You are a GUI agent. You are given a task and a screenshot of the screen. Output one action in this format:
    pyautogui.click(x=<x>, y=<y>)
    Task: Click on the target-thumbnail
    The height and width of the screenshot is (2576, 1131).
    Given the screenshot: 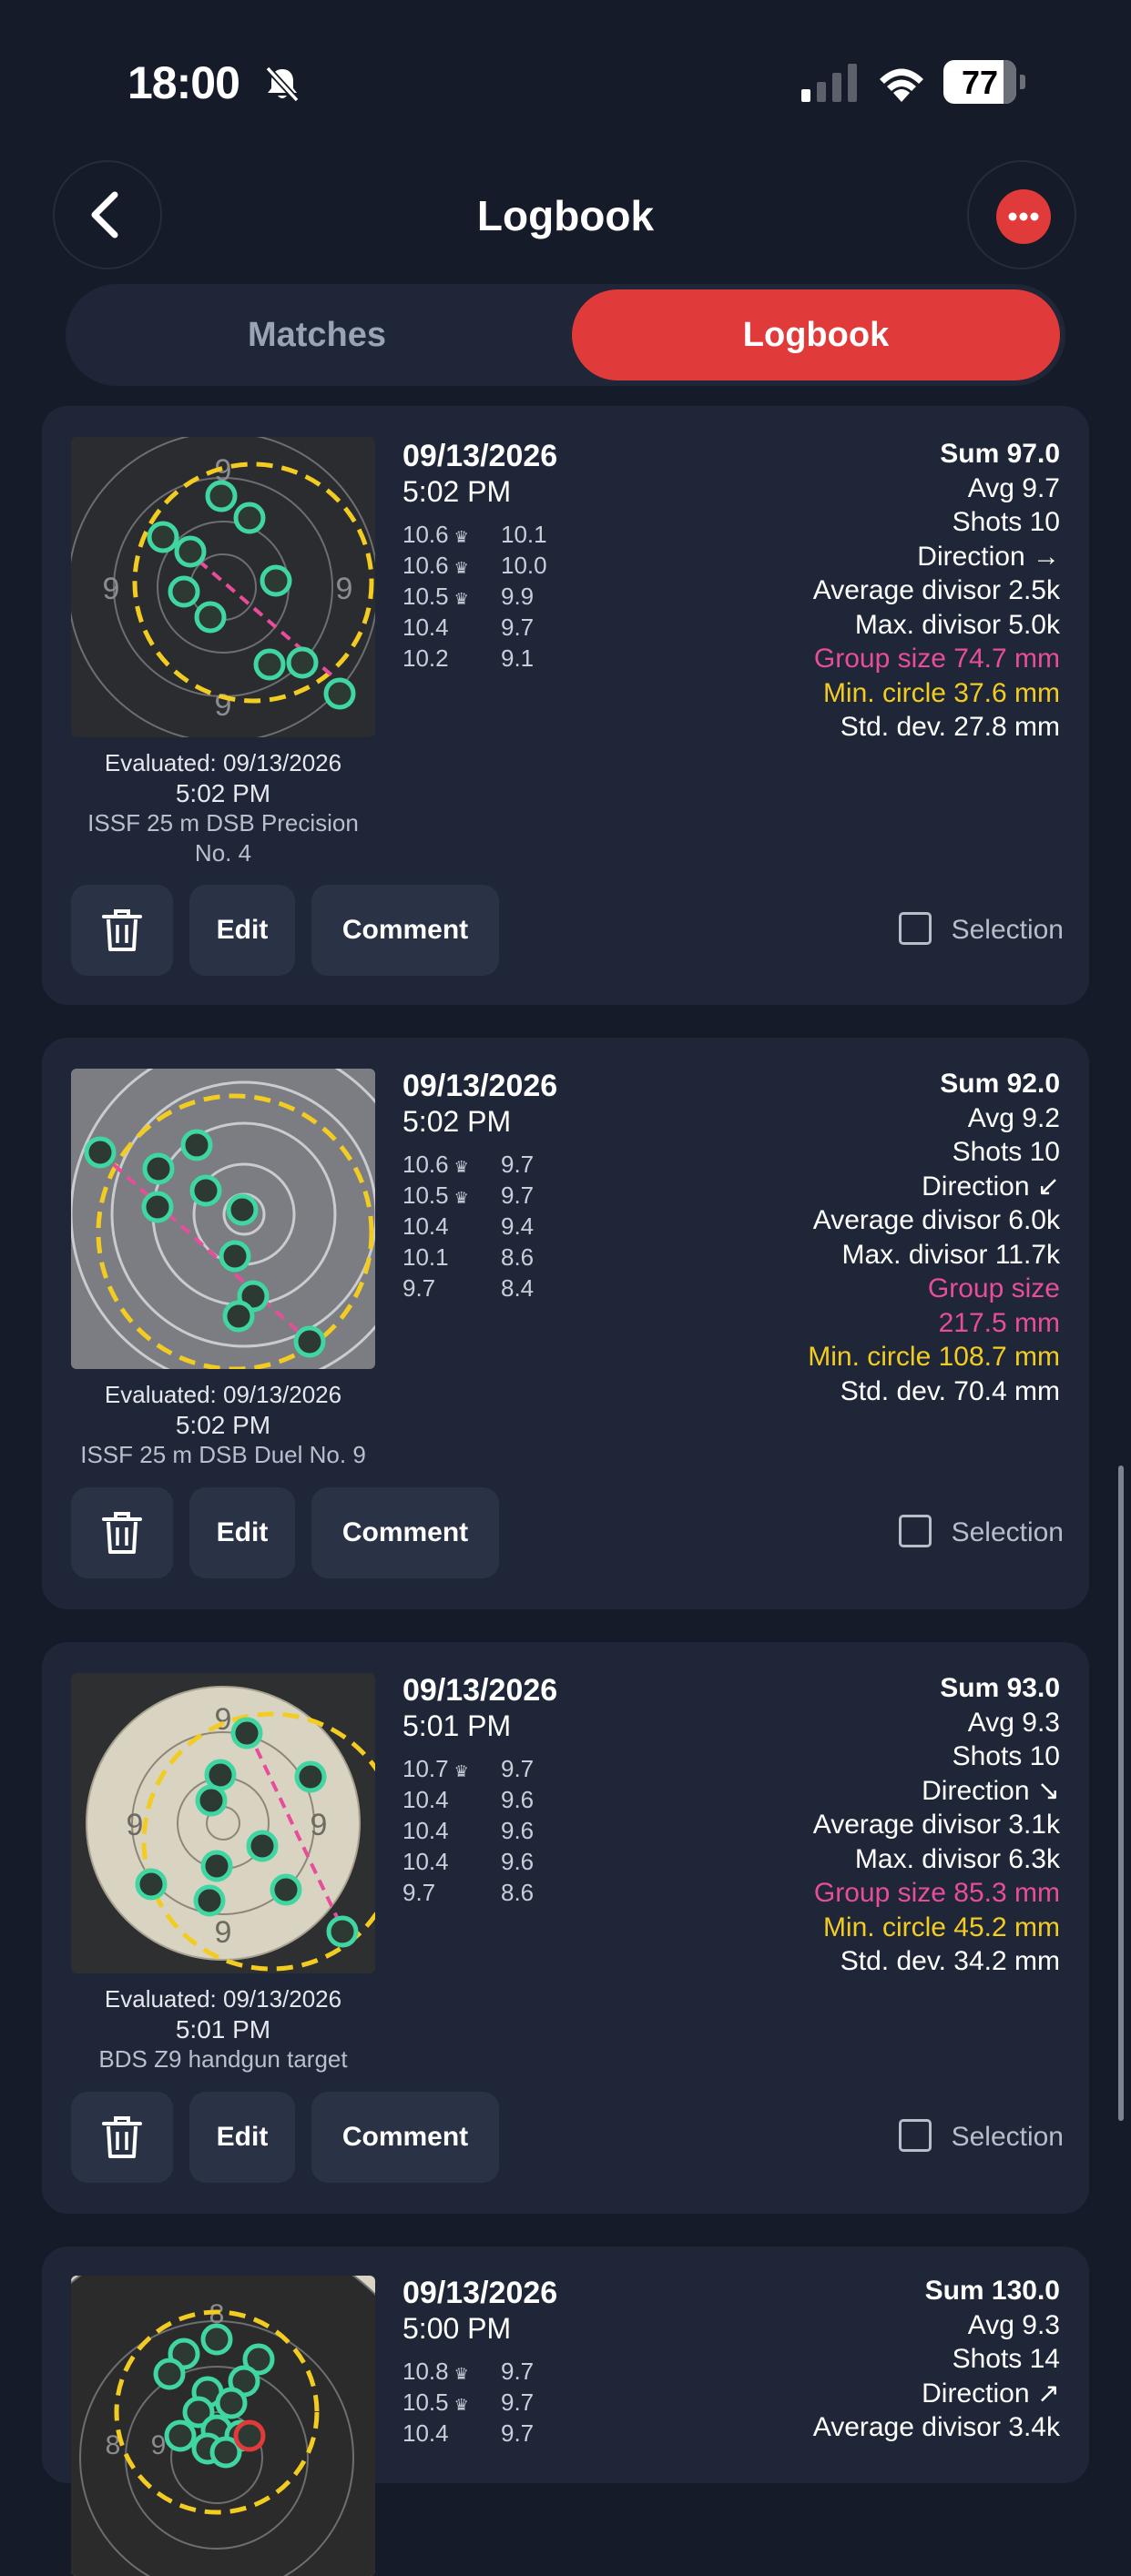 What is the action you would take?
    pyautogui.click(x=223, y=1219)
    